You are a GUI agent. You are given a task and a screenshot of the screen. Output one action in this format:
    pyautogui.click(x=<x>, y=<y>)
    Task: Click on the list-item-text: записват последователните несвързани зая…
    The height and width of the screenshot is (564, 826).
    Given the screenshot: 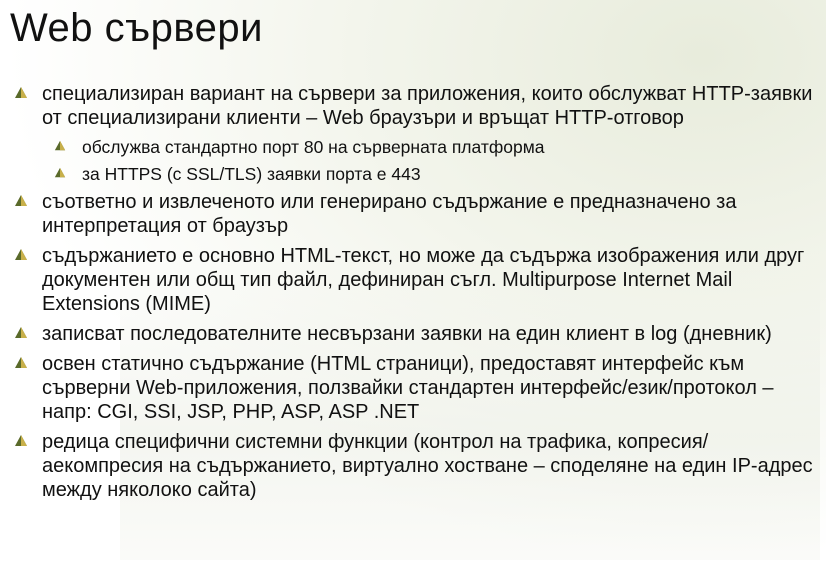 What is the action you would take?
    pyautogui.click(x=407, y=334)
    